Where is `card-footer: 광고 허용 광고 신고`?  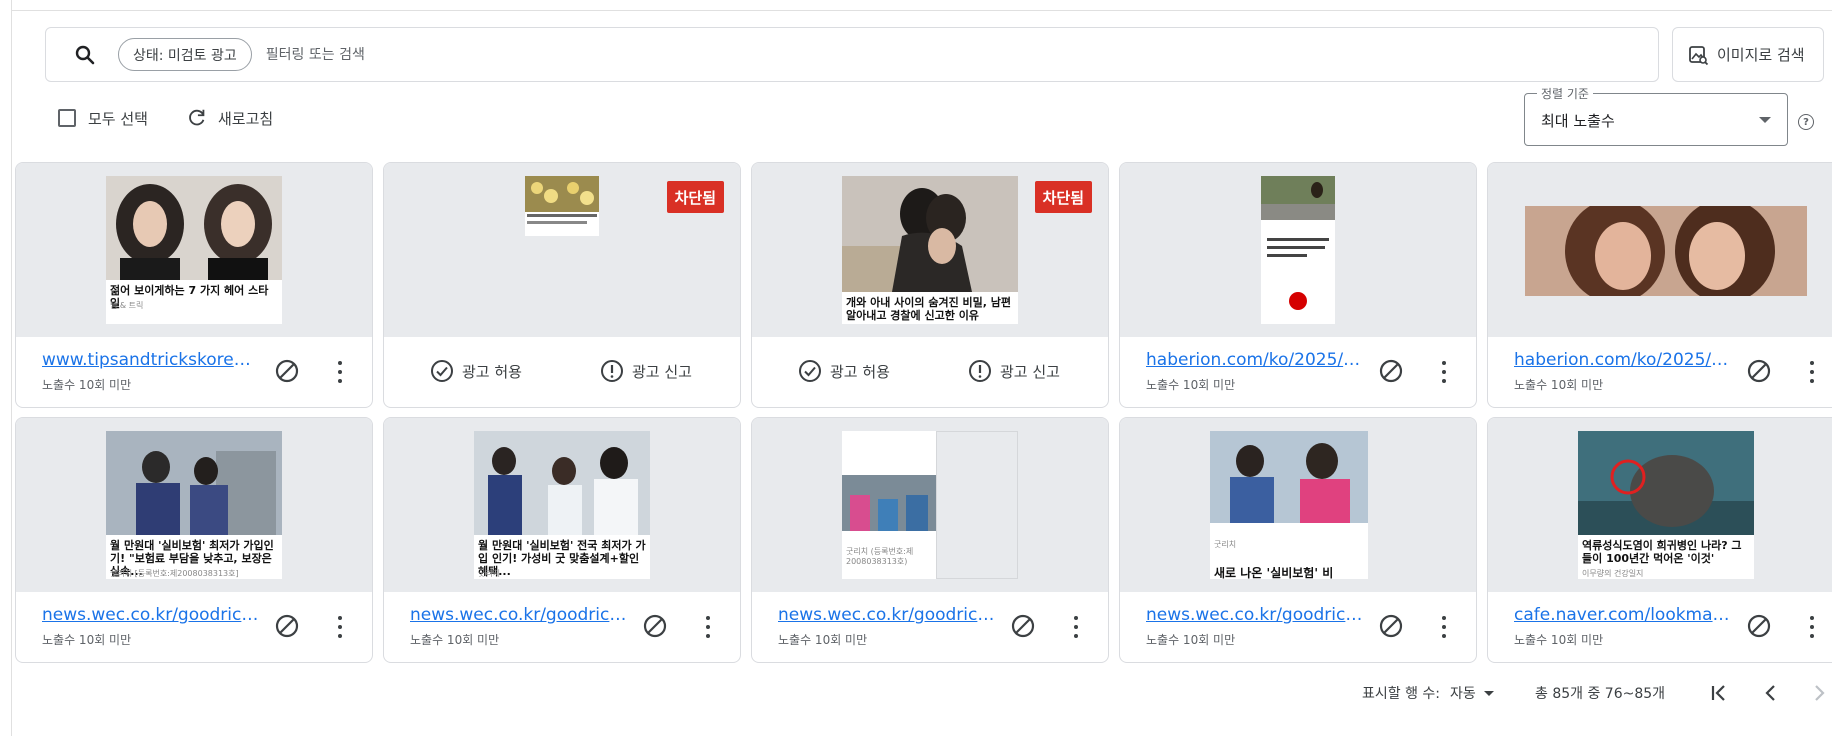 card-footer: 광고 허용 광고 신고 is located at coordinates (930, 372).